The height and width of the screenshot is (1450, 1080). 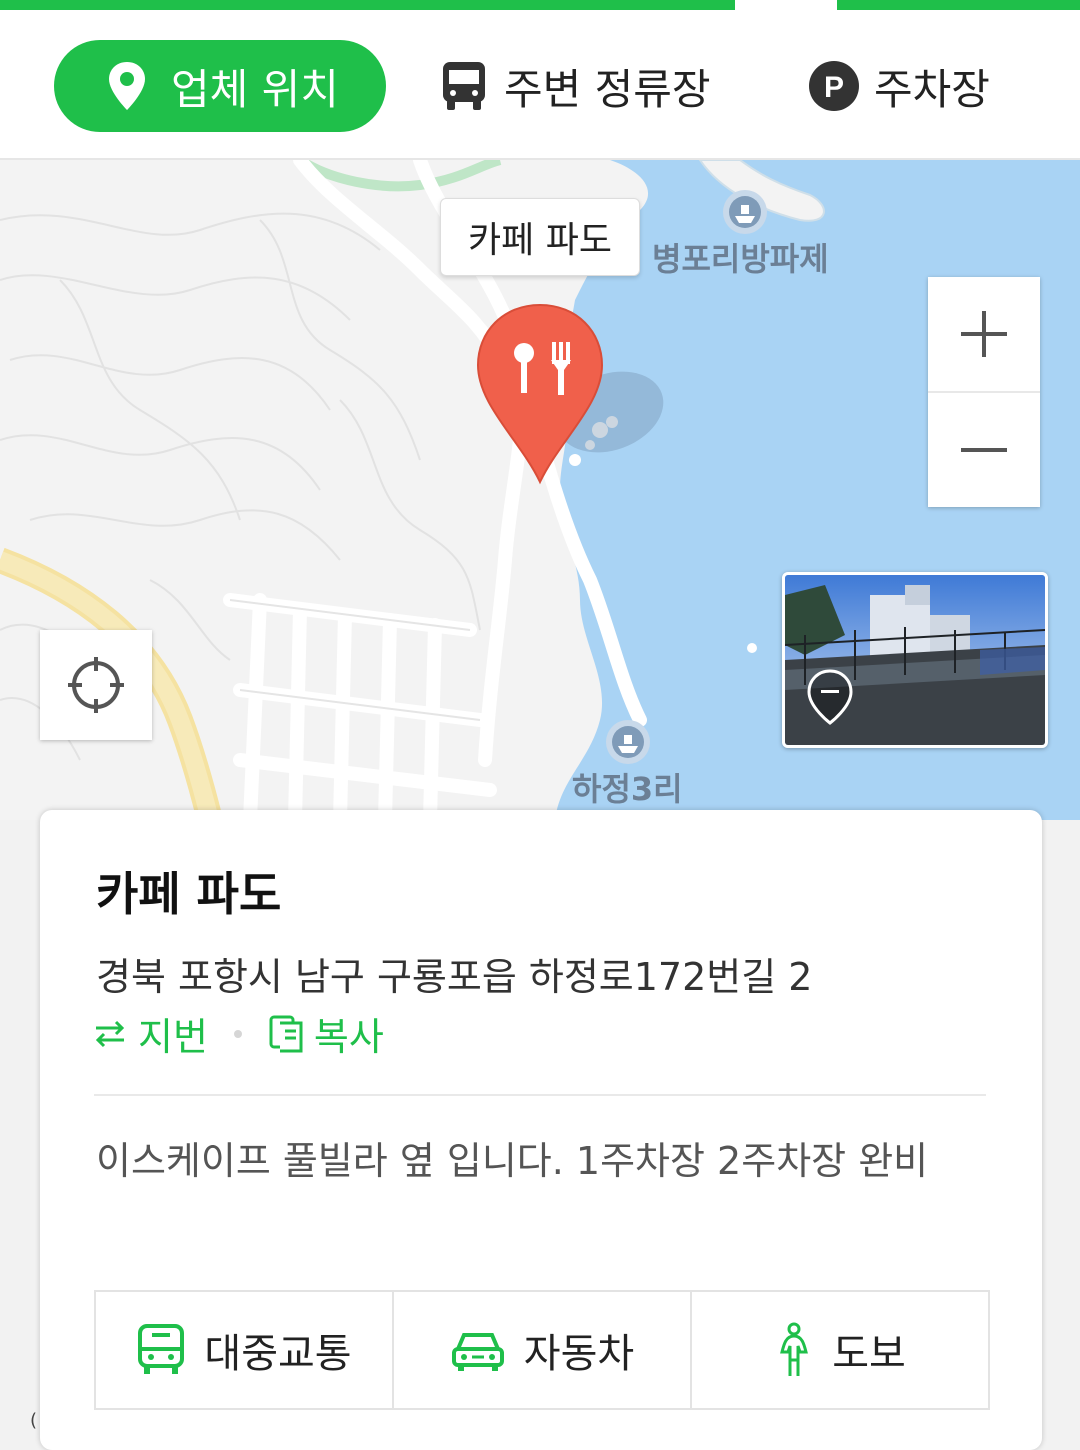 I want to click on zoom-control, so click(x=984, y=392).